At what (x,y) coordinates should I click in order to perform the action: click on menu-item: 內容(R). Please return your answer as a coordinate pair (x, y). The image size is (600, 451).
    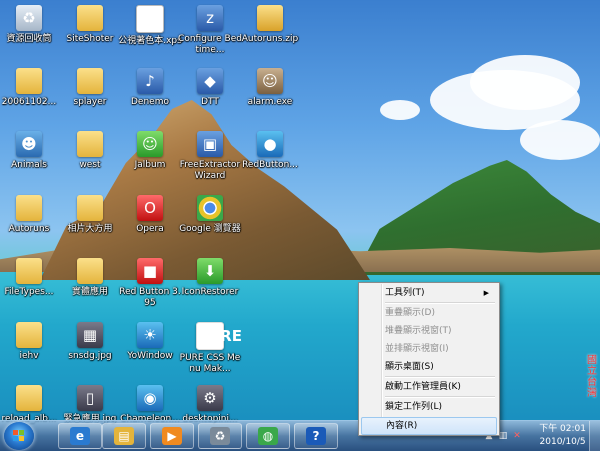
    Looking at the image, I should click on (429, 426).